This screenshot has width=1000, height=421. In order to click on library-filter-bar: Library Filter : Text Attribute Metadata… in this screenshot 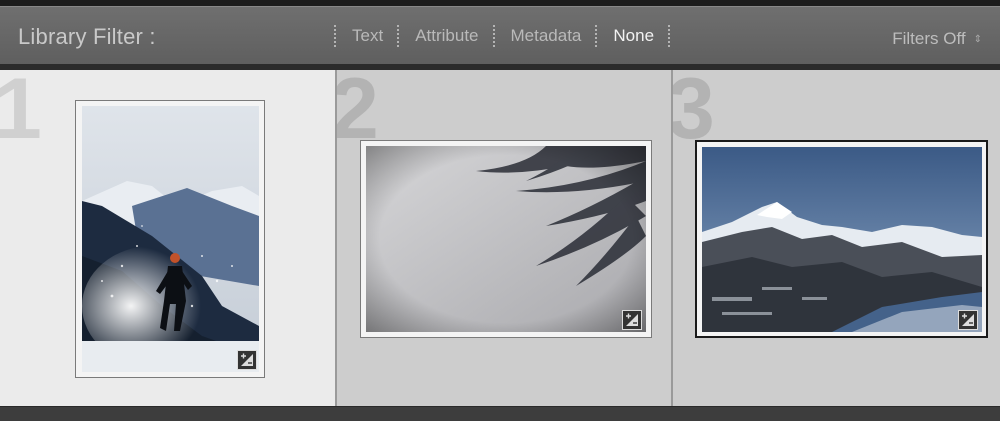, I will do `click(500, 35)`.